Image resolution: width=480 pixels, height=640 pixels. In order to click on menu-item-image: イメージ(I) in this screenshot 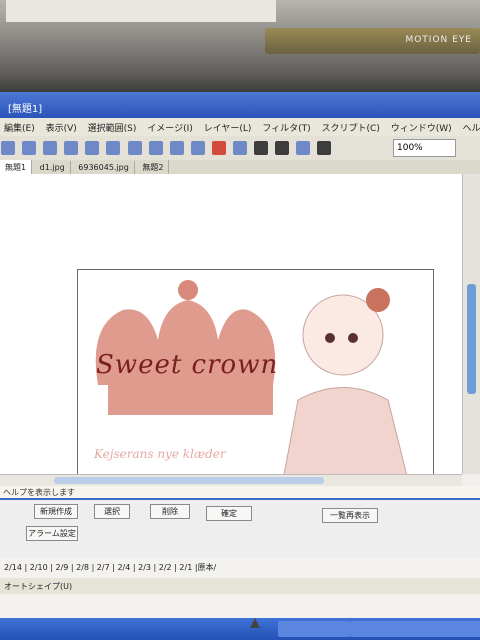, I will do `click(170, 127)`.